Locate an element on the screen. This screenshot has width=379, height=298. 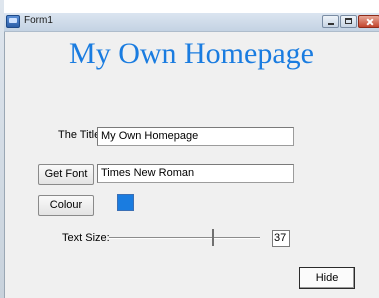
slider-track is located at coordinates (184, 238).